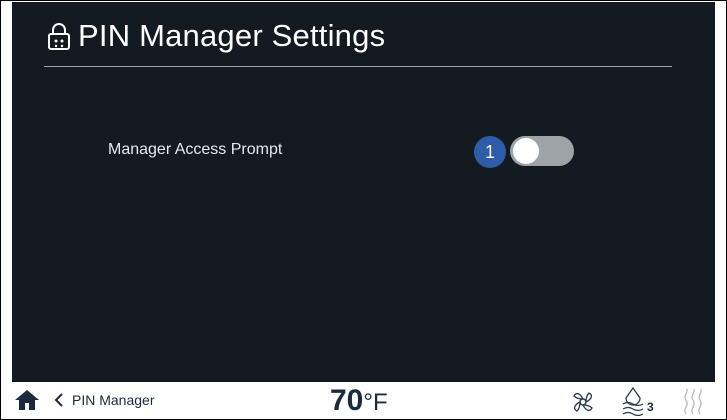 The width and height of the screenshot is (727, 420). What do you see at coordinates (195, 149) in the screenshot?
I see `setting-label: Manager Access Prompt` at bounding box center [195, 149].